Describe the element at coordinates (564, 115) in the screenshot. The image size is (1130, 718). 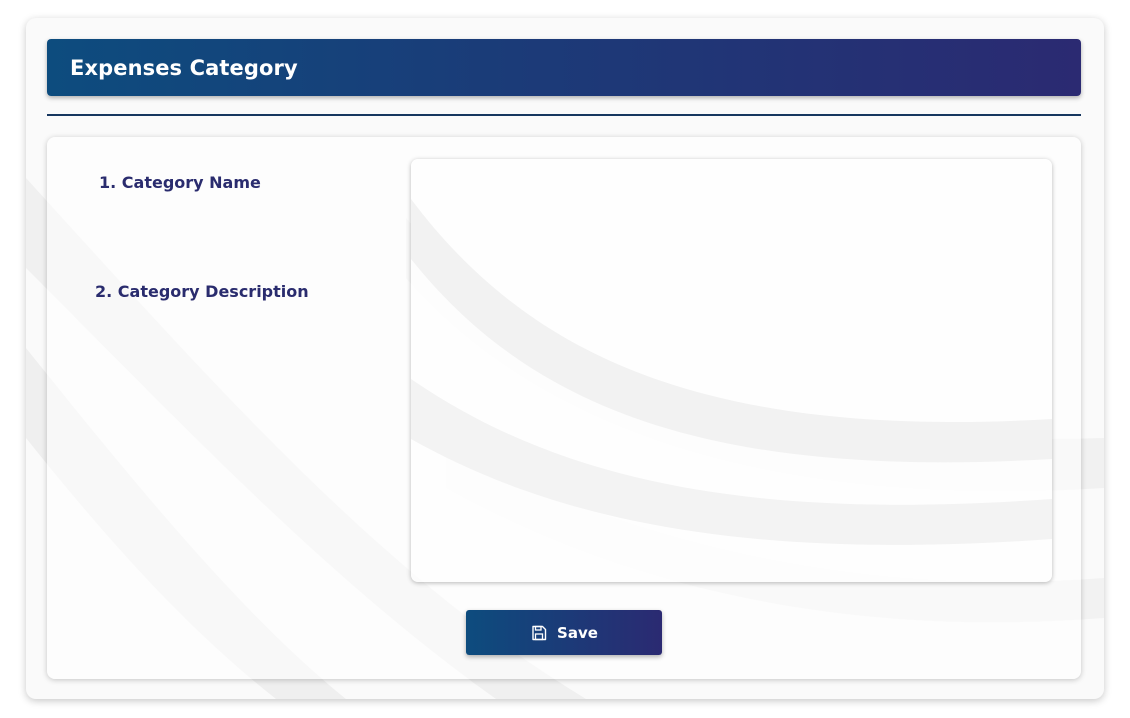
I see `header-divider` at that location.